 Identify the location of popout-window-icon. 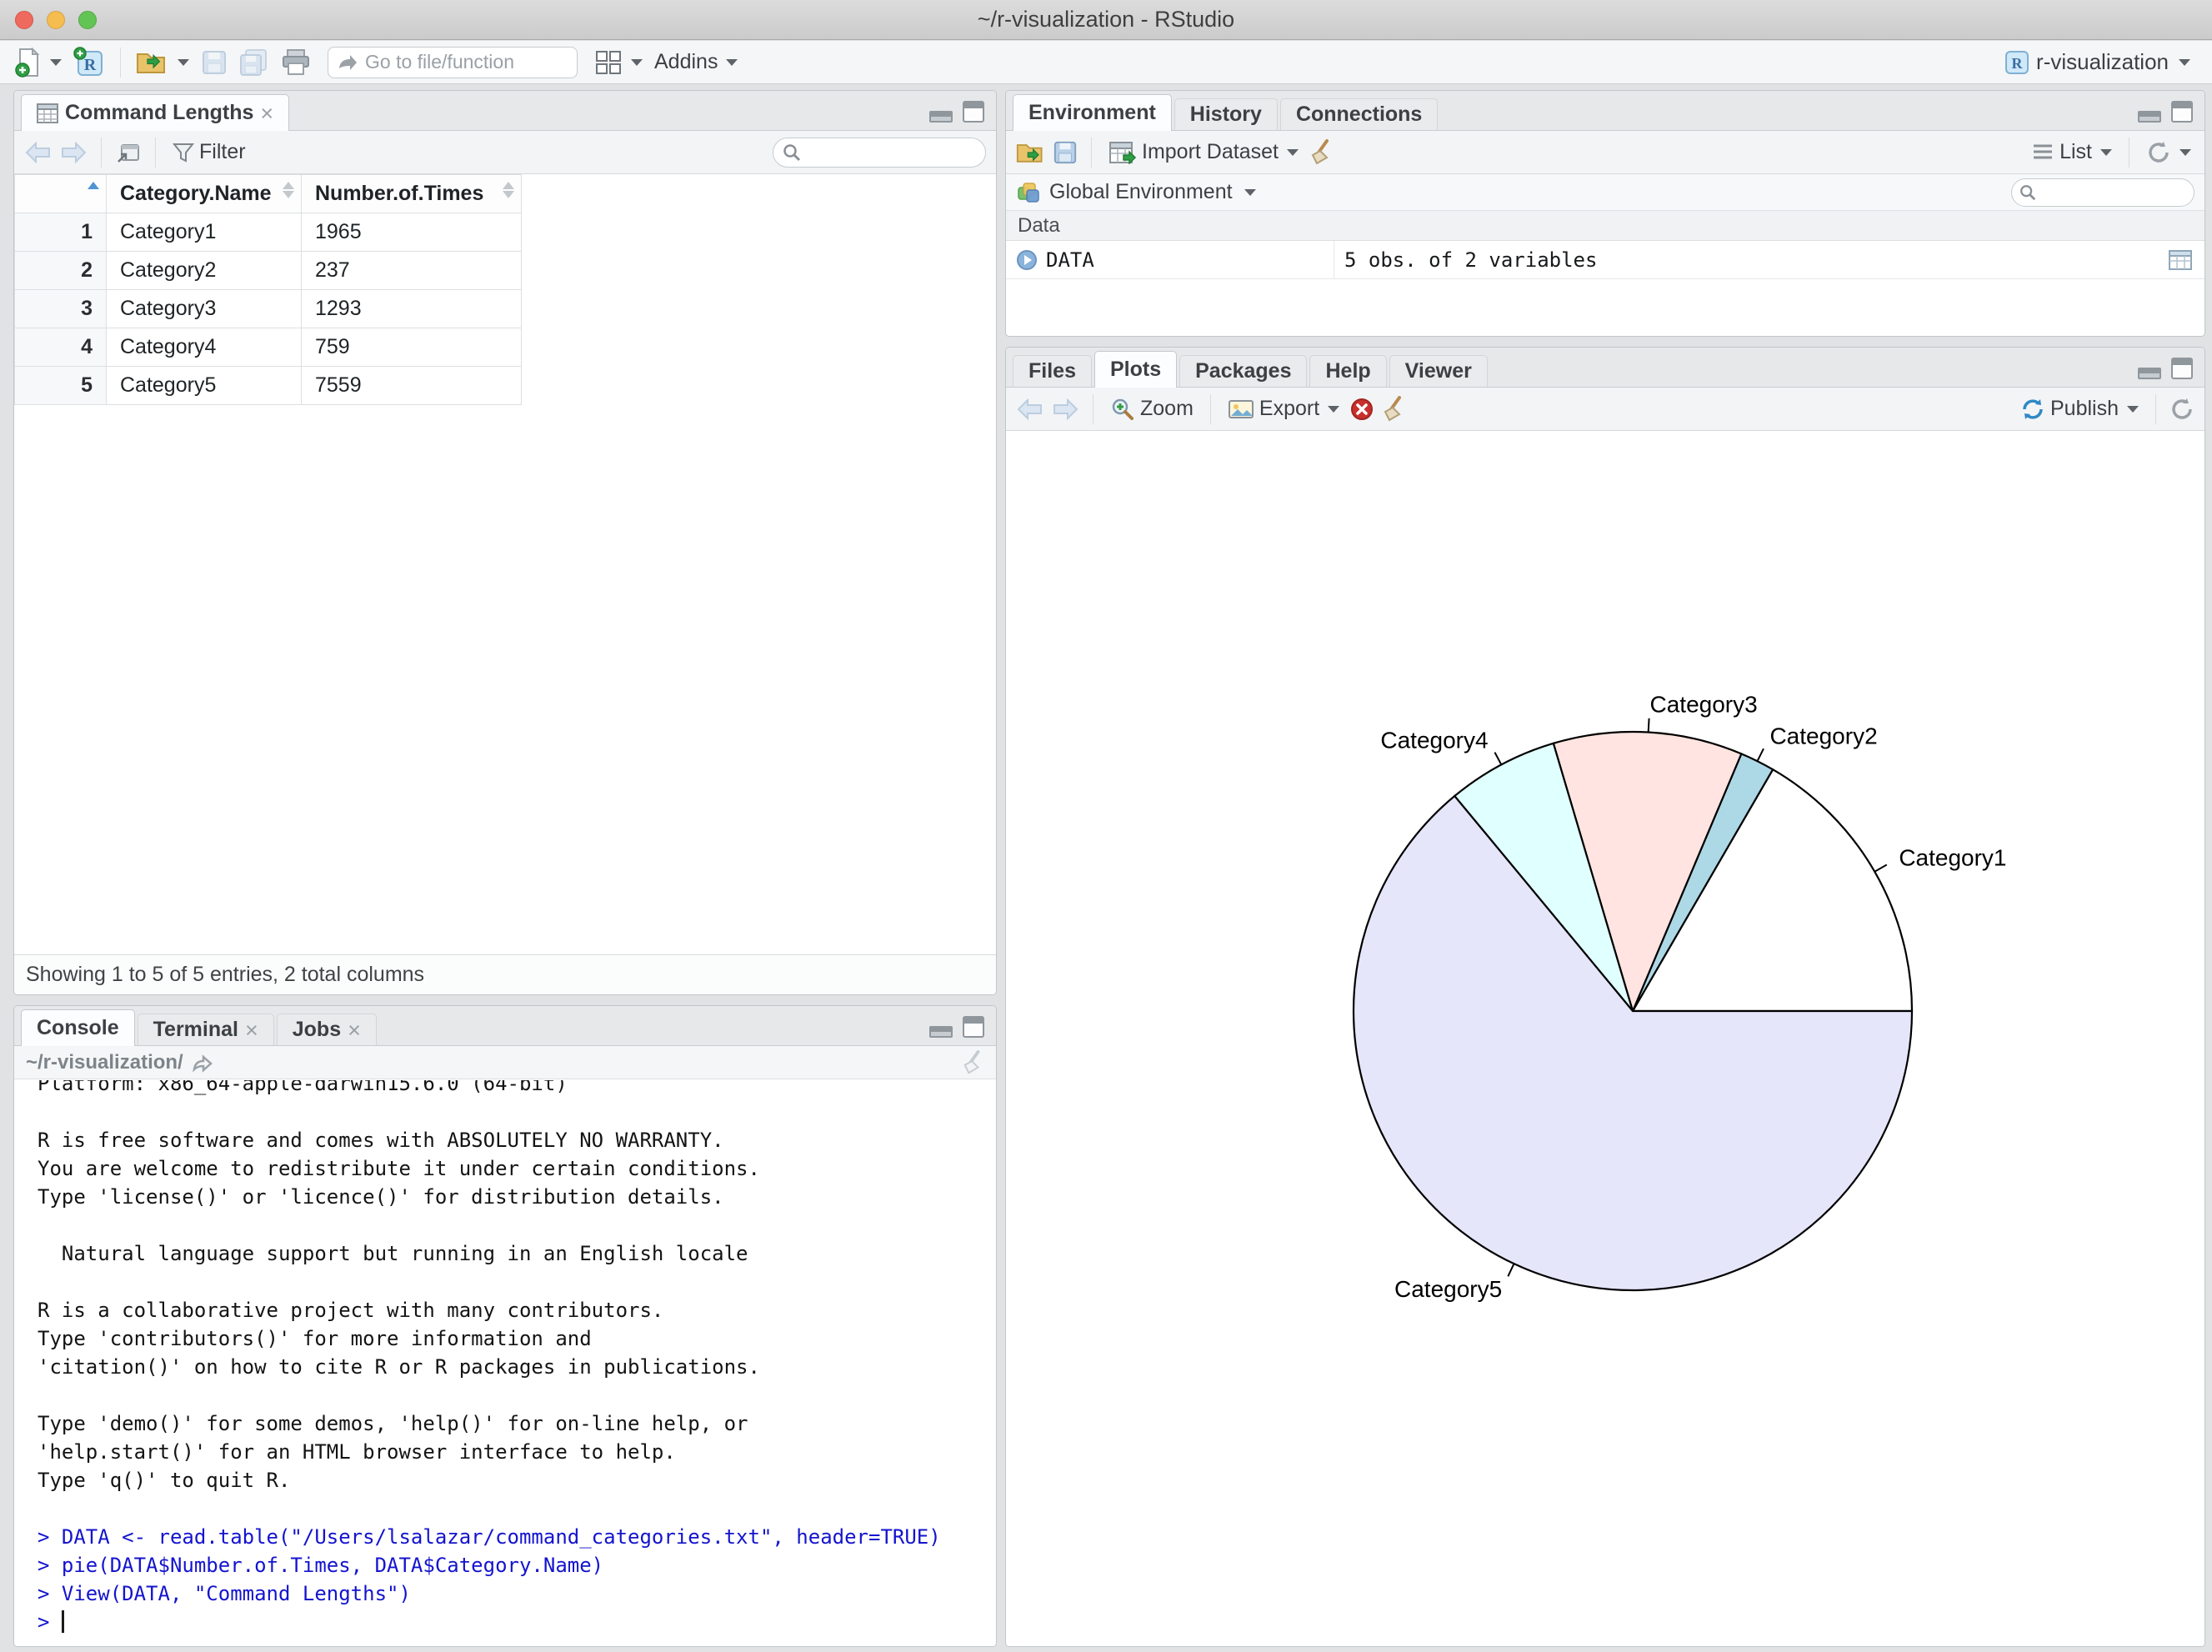
(128, 152).